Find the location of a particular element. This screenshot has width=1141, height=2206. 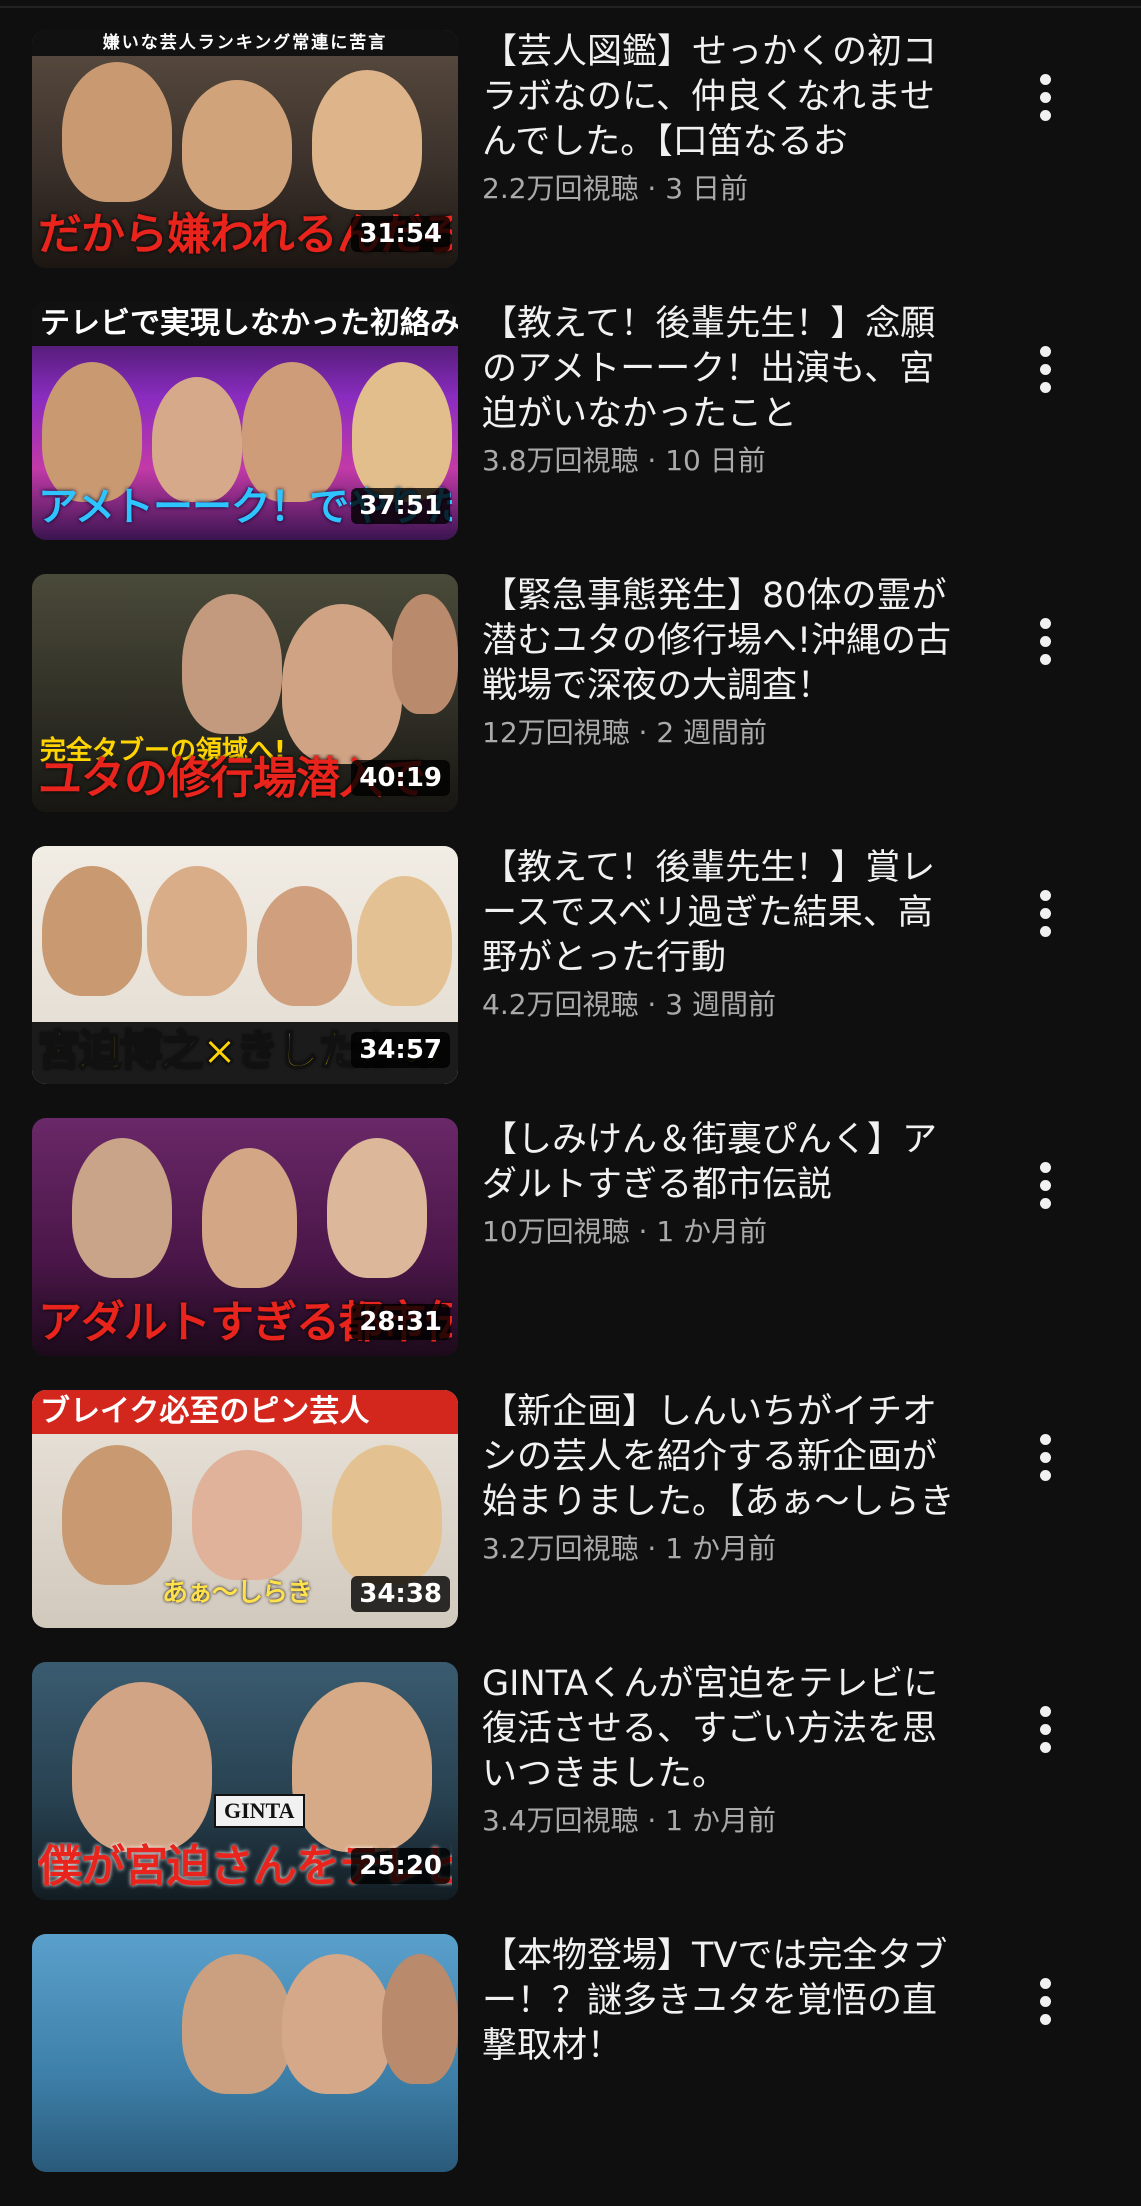

upload-age: 10 日前 is located at coordinates (715, 460).